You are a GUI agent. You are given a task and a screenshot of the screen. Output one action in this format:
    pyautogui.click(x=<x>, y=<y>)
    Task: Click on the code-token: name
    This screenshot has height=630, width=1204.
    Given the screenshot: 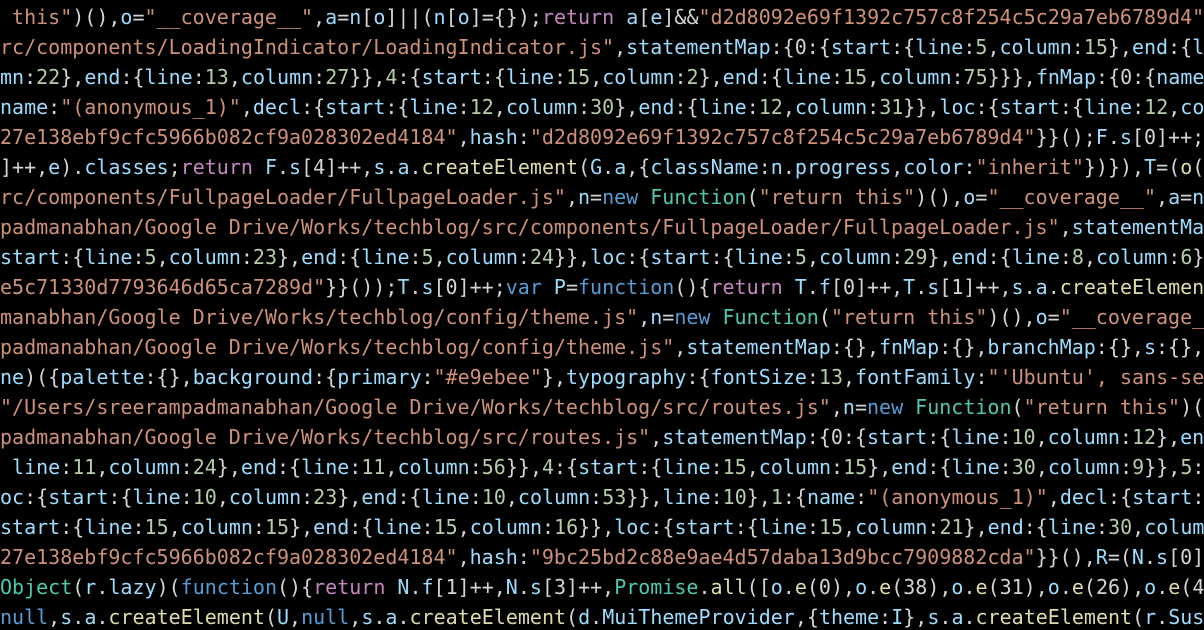 What is the action you would take?
    pyautogui.click(x=24, y=107)
    